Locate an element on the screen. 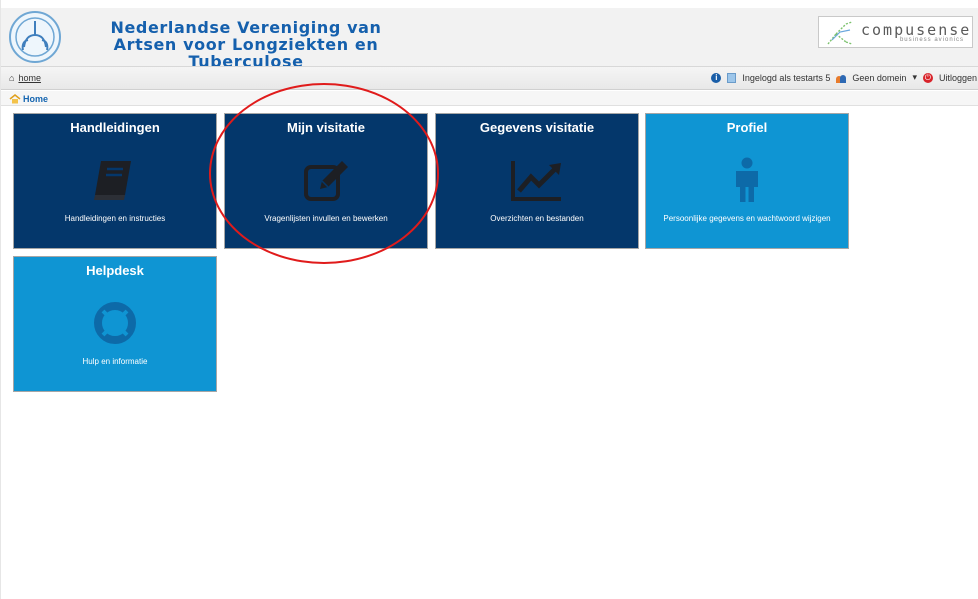  tile-title: Gegevens visitatie is located at coordinates (537, 127).